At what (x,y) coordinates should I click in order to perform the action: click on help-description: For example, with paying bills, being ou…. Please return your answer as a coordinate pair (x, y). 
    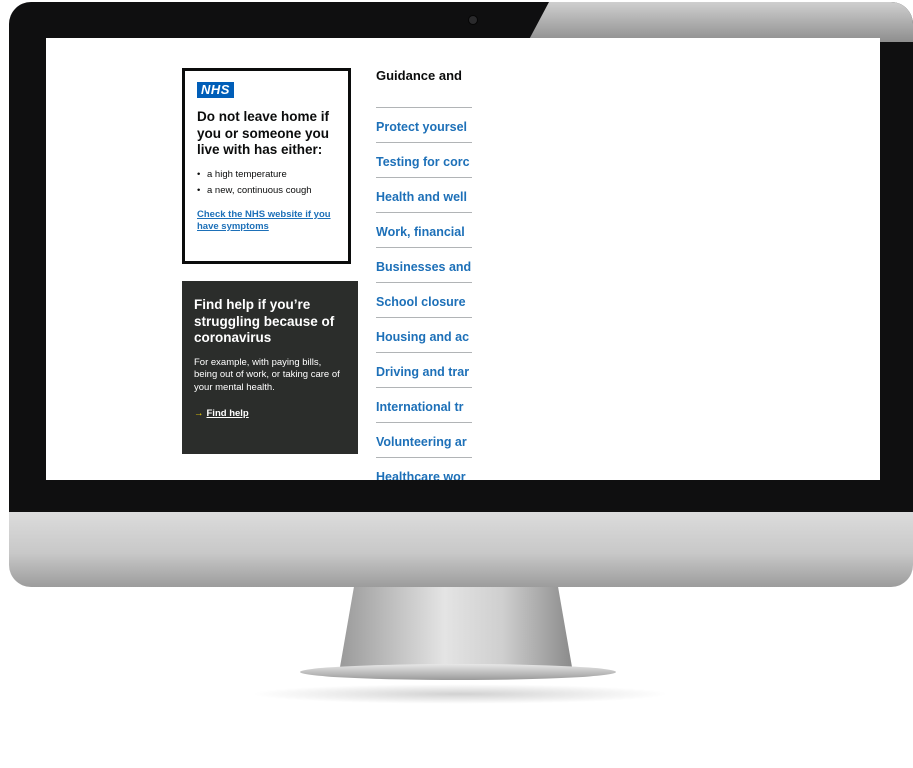
    Looking at the image, I should click on (267, 374).